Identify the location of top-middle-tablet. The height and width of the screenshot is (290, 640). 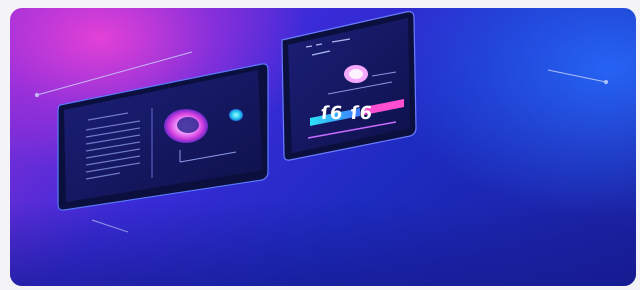
(349, 86).